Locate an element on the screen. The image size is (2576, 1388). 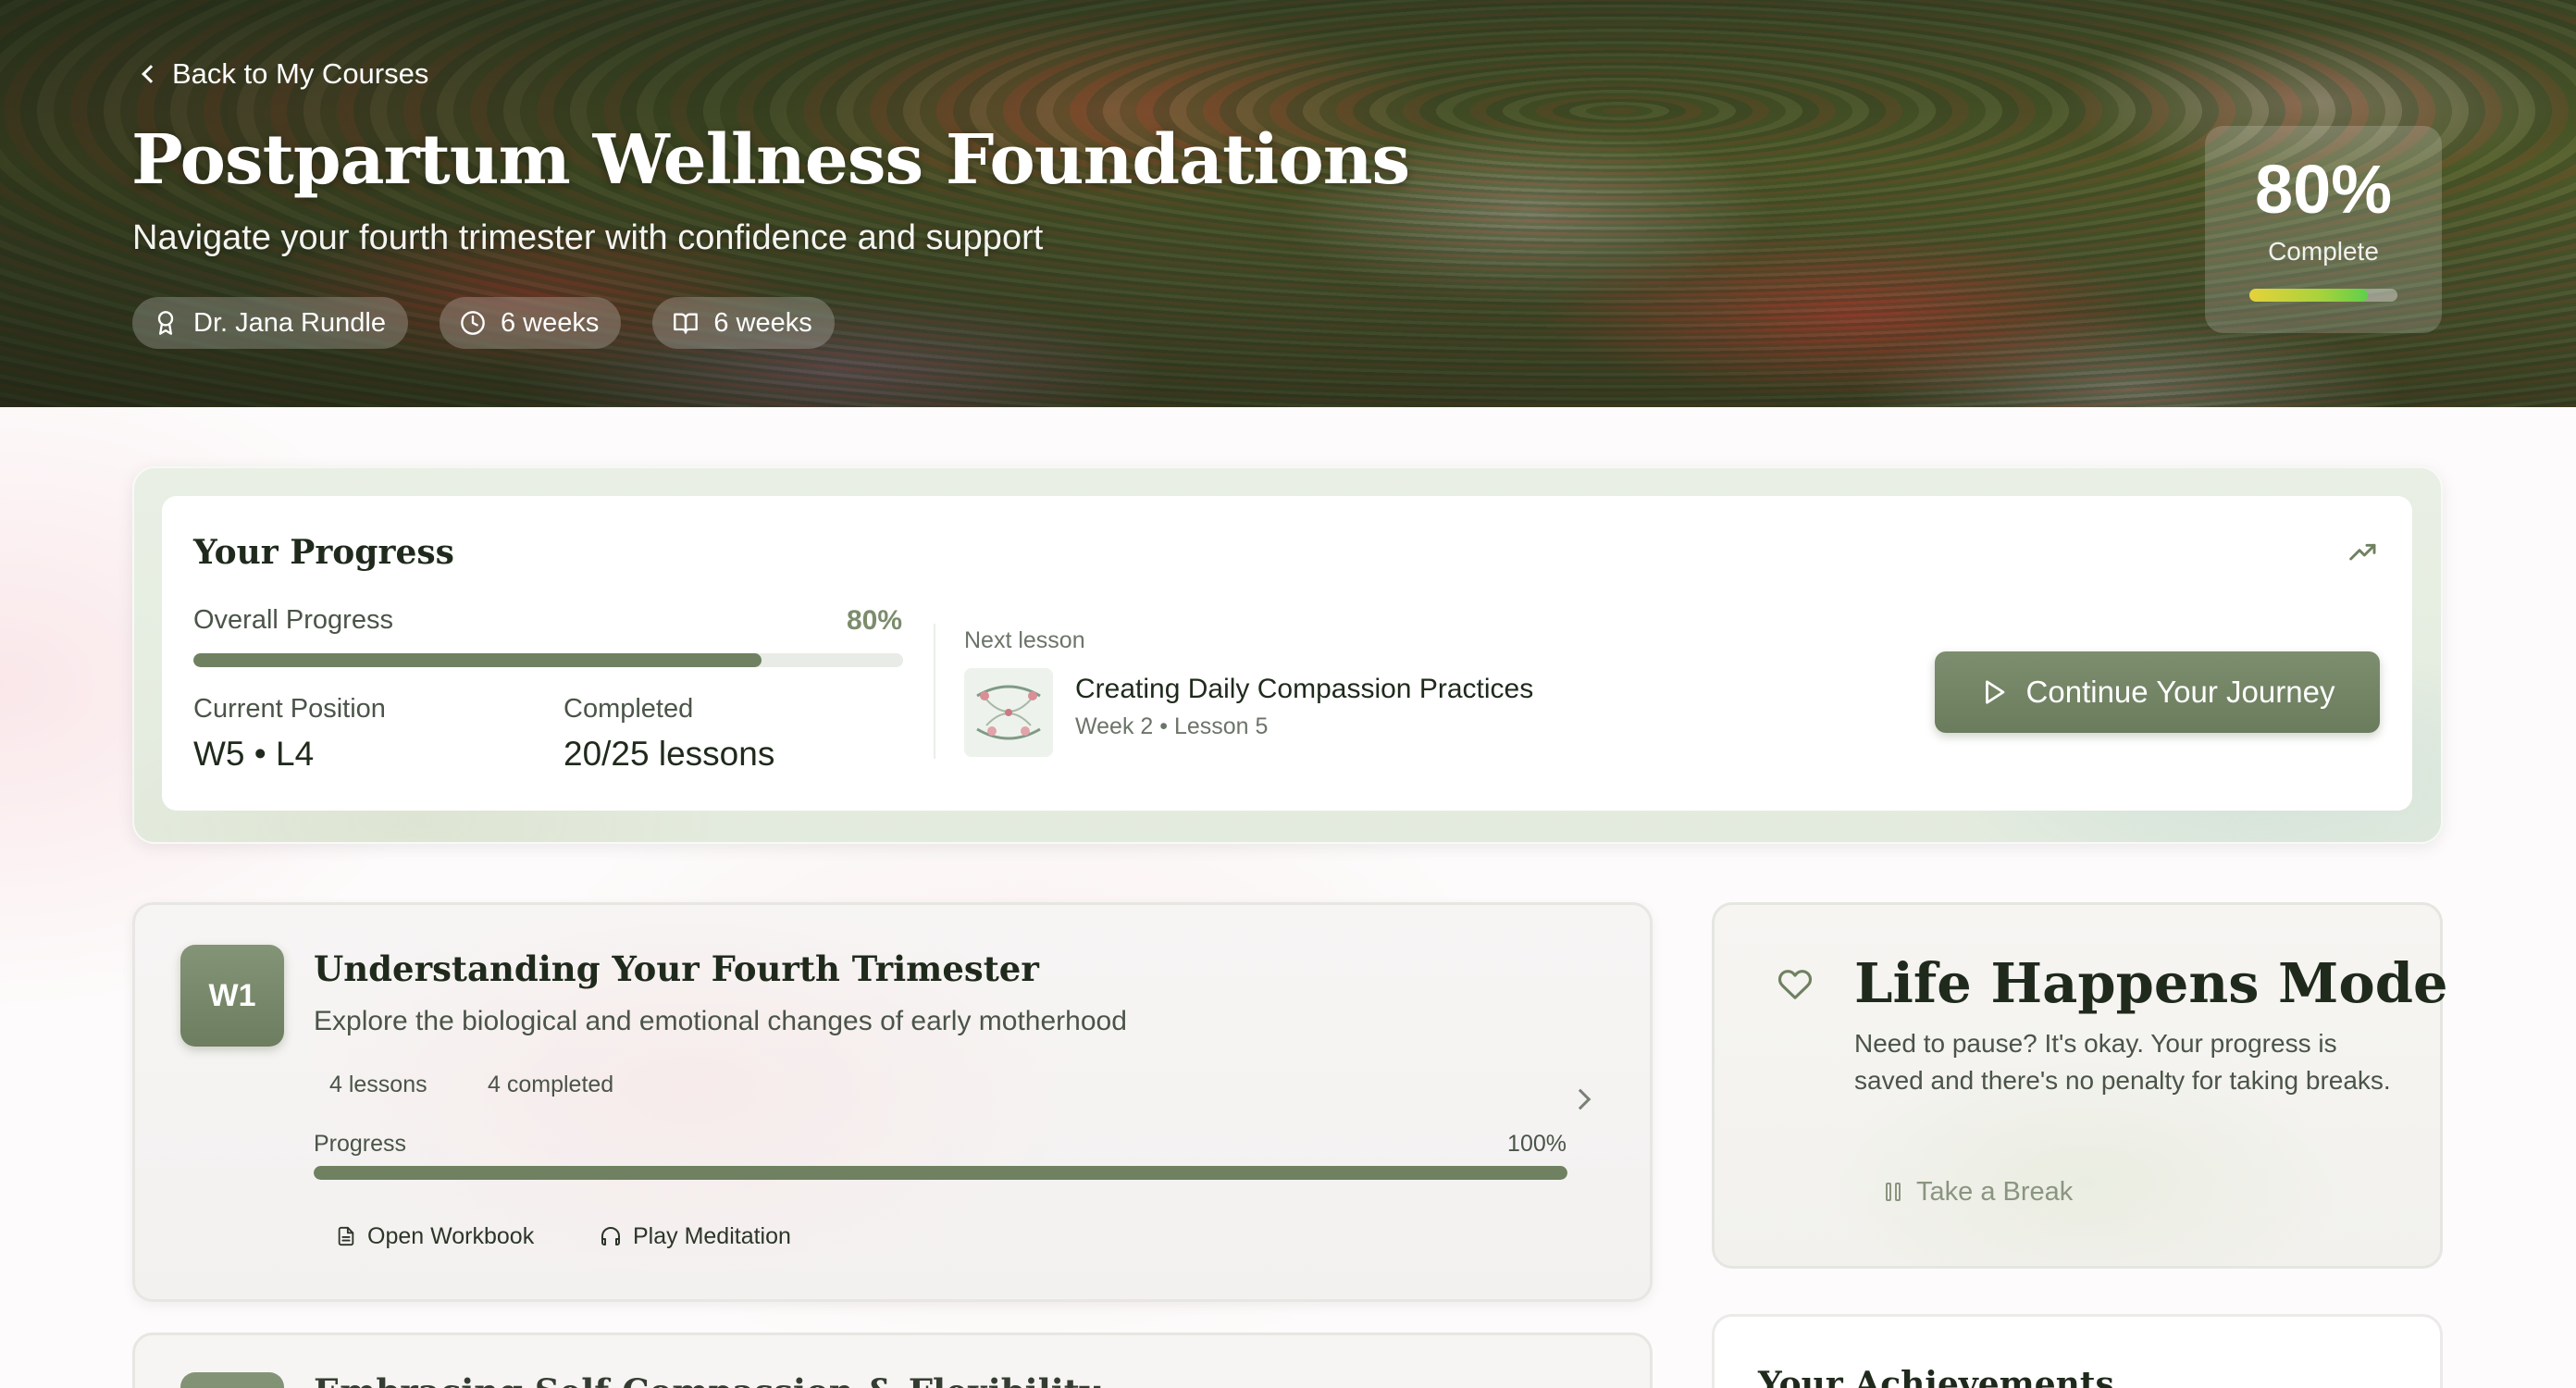
take-break-label: Take a Break is located at coordinates (1995, 1191).